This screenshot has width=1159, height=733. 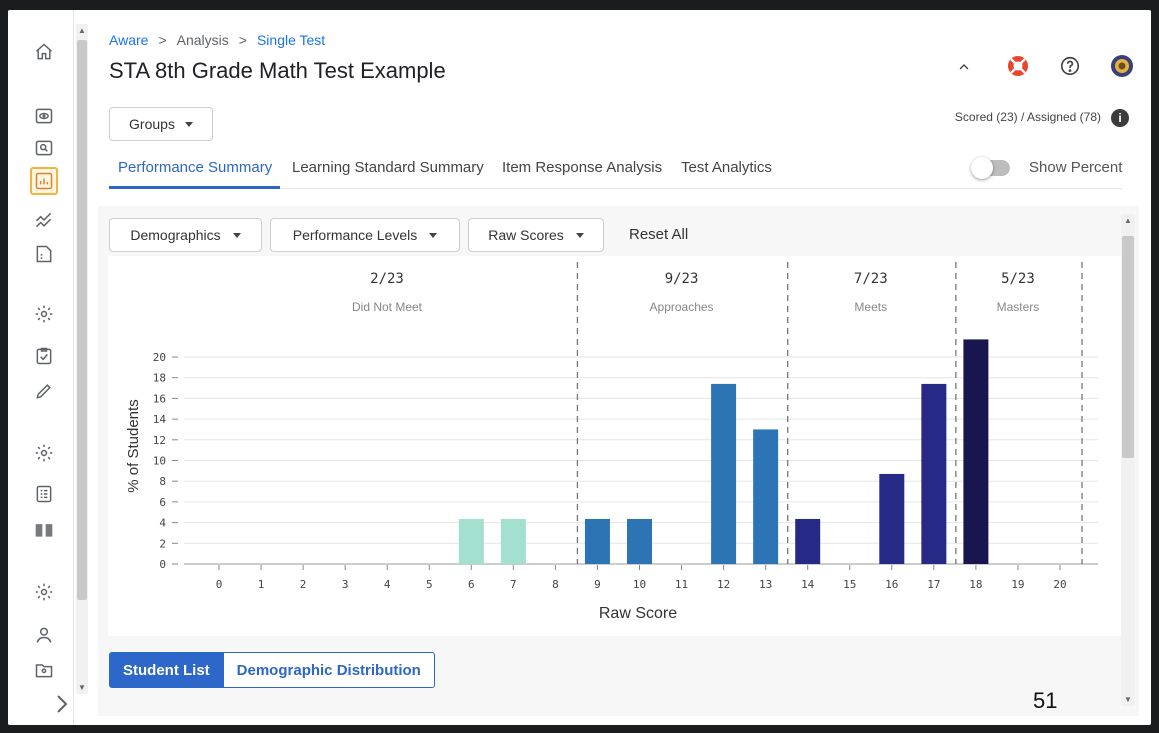 I want to click on y-axis-label: % of Students, so click(x=133, y=445).